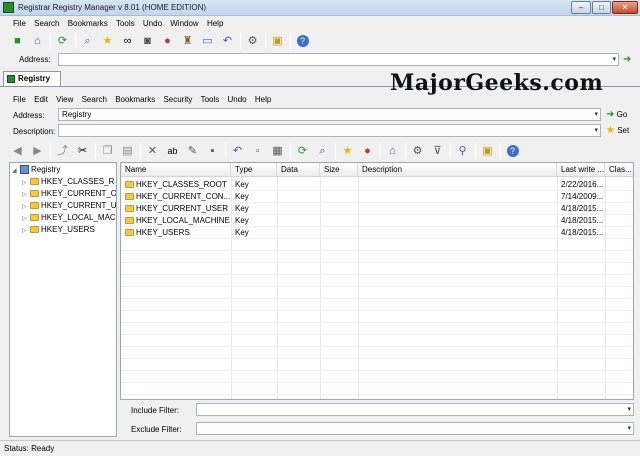 This screenshot has width=640, height=456. I want to click on back-icon: ◀, so click(17, 151).